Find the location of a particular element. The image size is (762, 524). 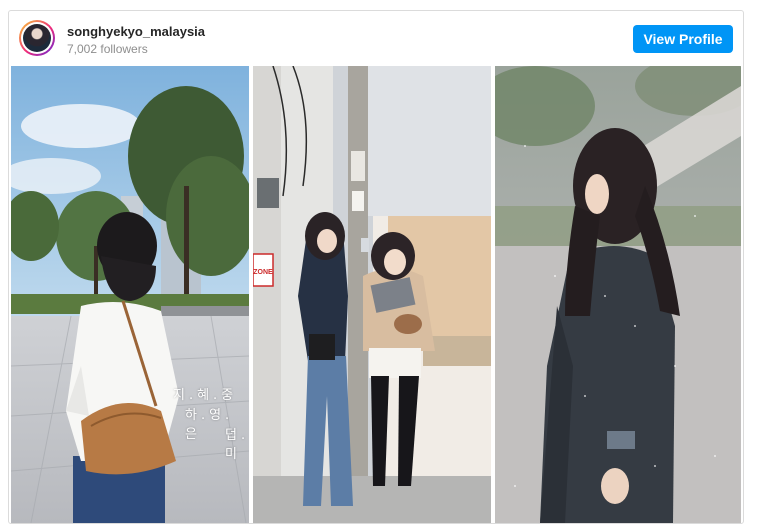

korean-caption-line-1: 지.혜.중 is located at coordinates (205, 395).